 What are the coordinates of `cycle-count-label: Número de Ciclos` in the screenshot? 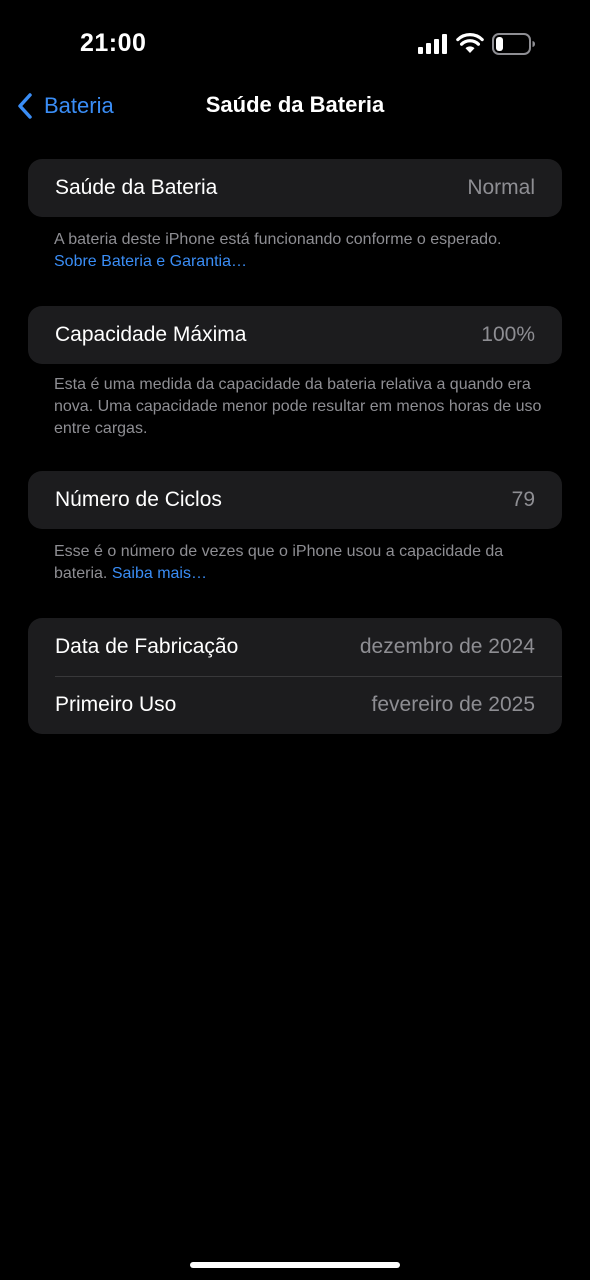 It's located at (138, 499).